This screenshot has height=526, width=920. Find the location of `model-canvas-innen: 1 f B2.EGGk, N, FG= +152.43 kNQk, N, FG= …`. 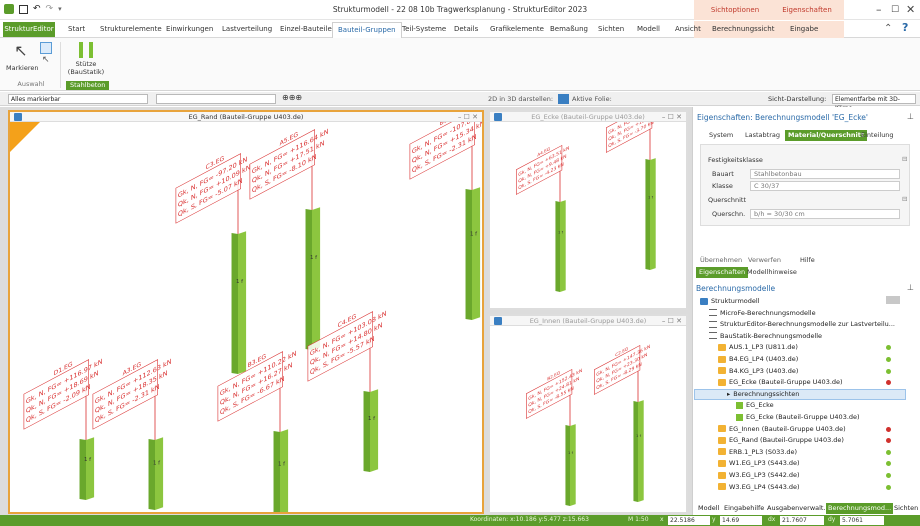

model-canvas-innen: 1 f B2.EGGk, N, FG= +152.43 kNQk, N, FG= … is located at coordinates (588, 419).